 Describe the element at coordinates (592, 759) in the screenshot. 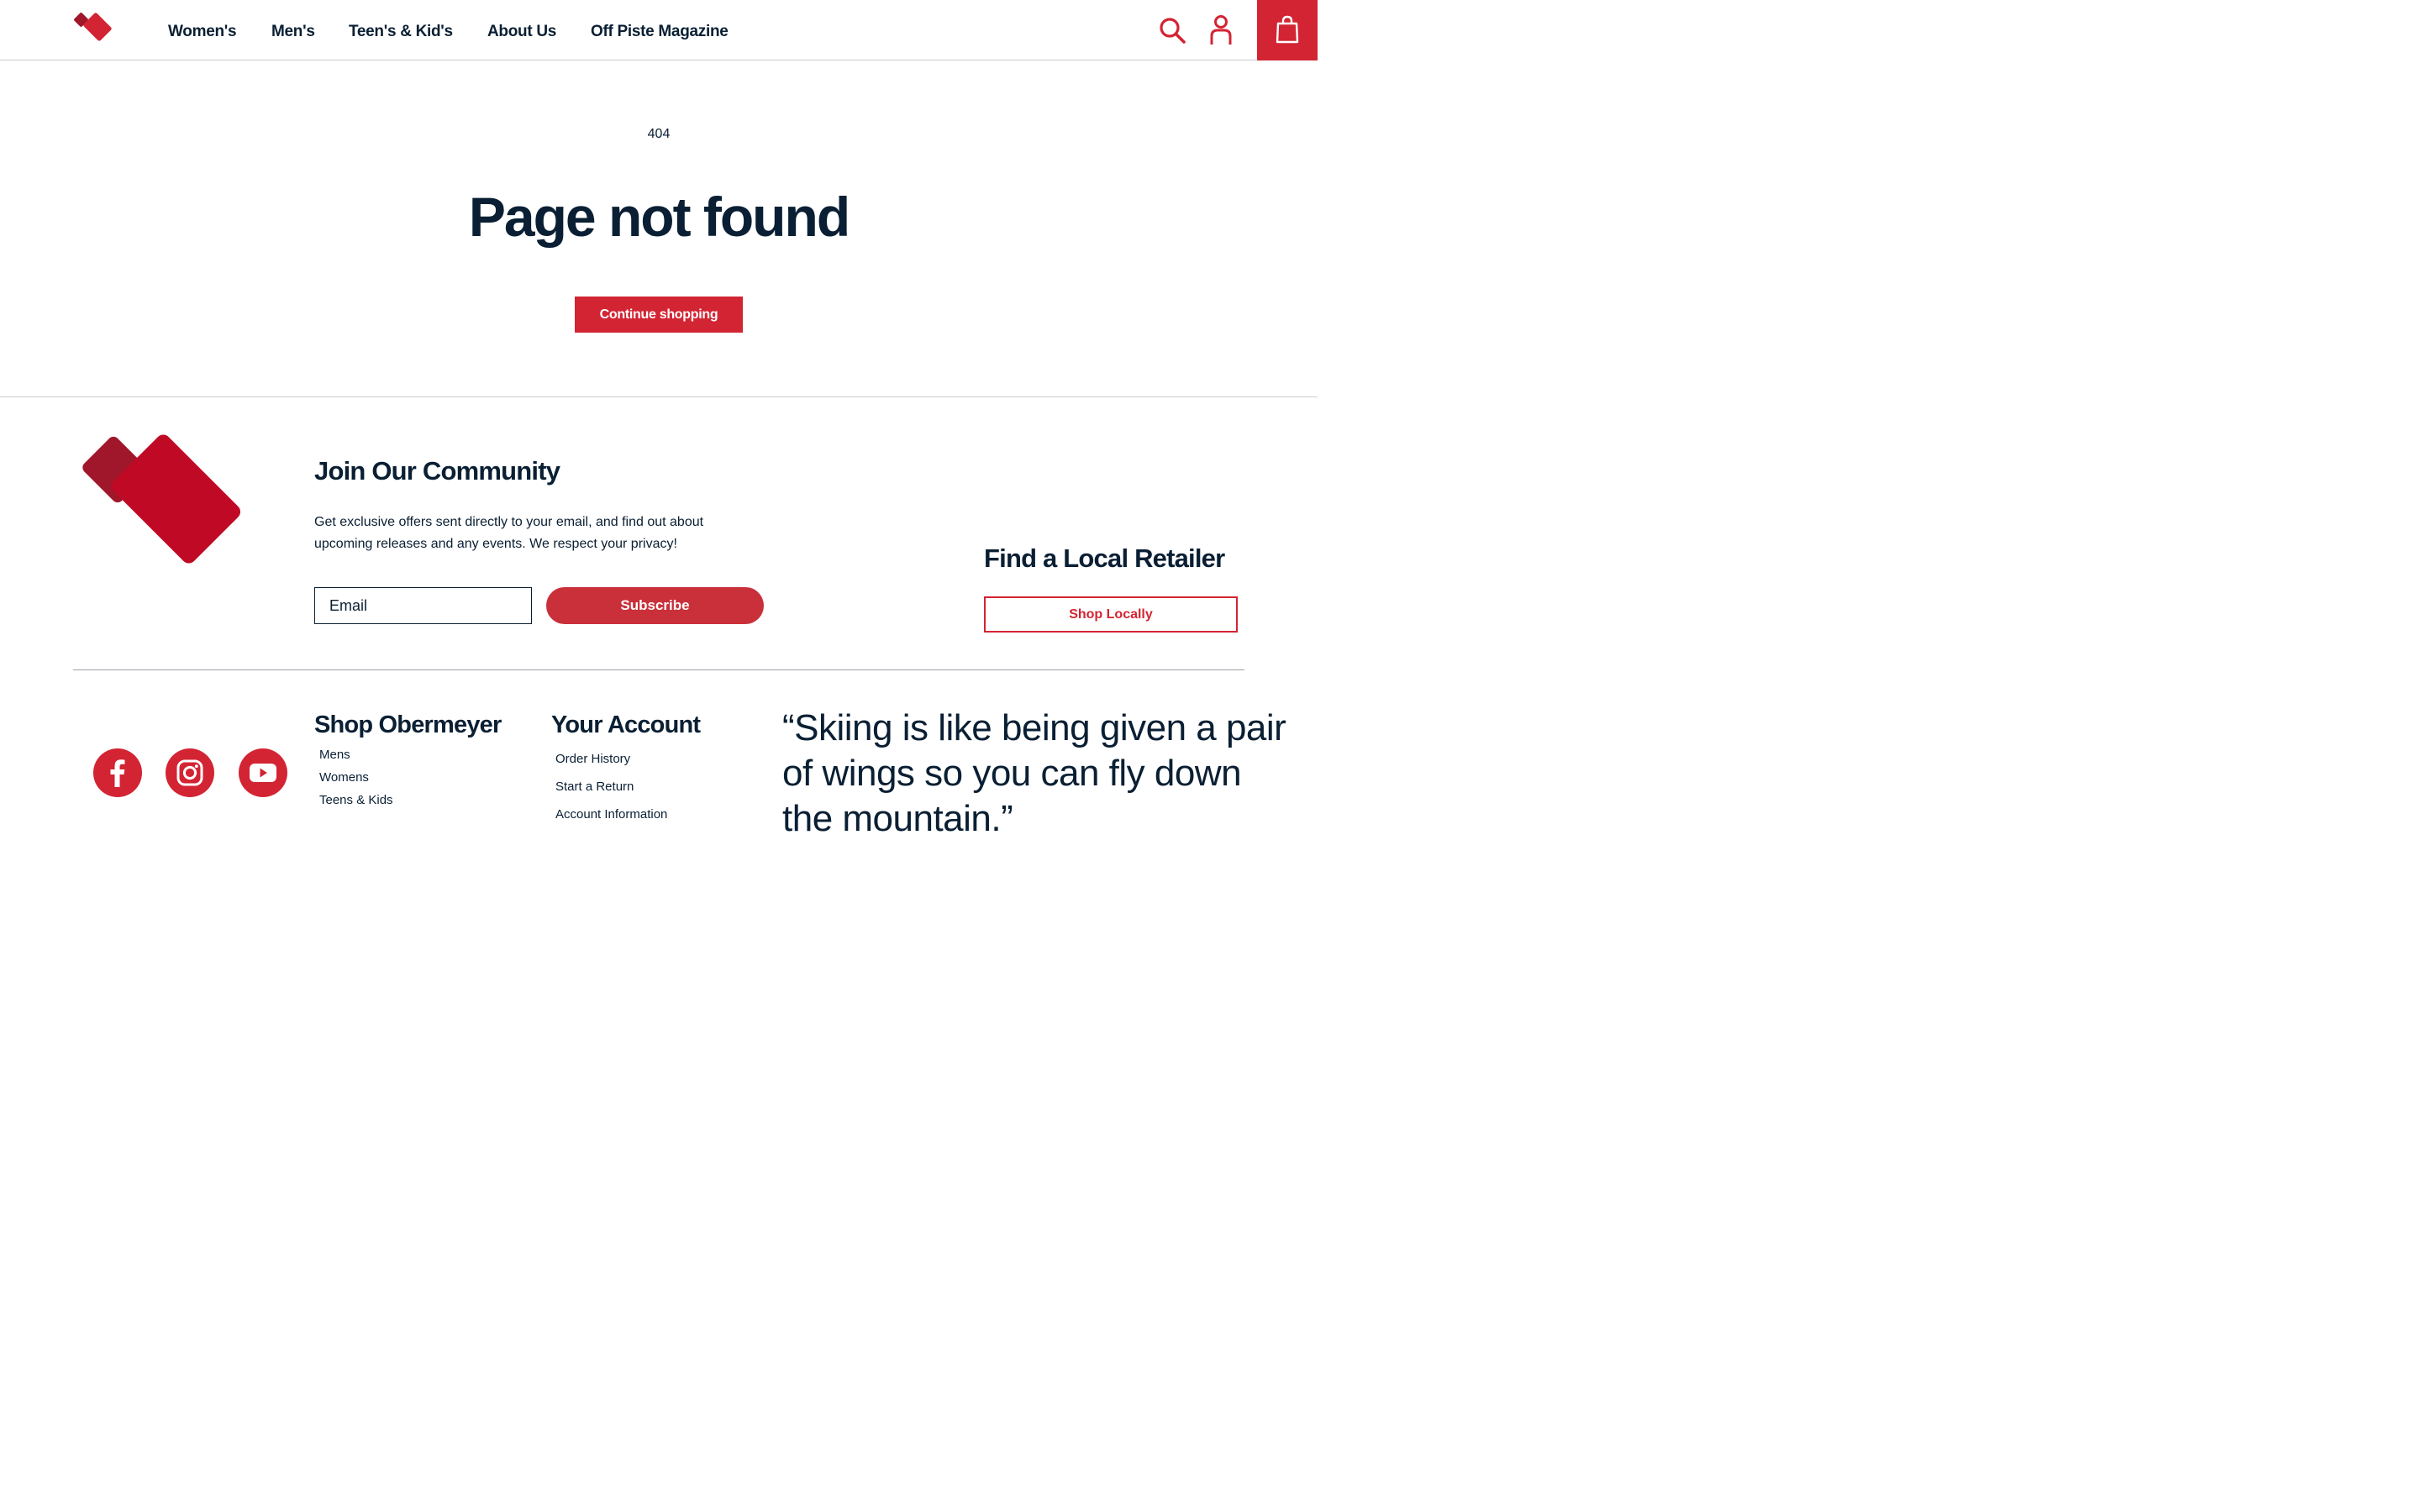

I see `footer-link-order-history: Order History` at that location.